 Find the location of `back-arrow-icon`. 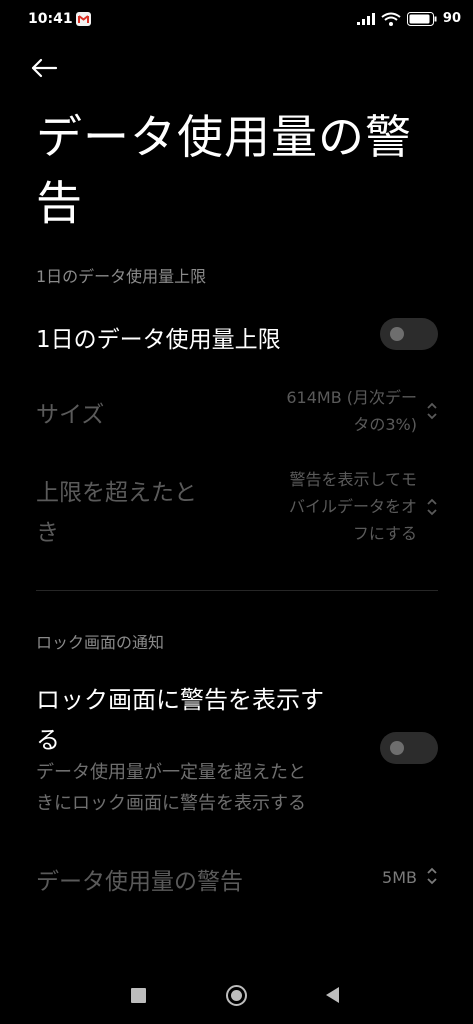

back-arrow-icon is located at coordinates (44, 68).